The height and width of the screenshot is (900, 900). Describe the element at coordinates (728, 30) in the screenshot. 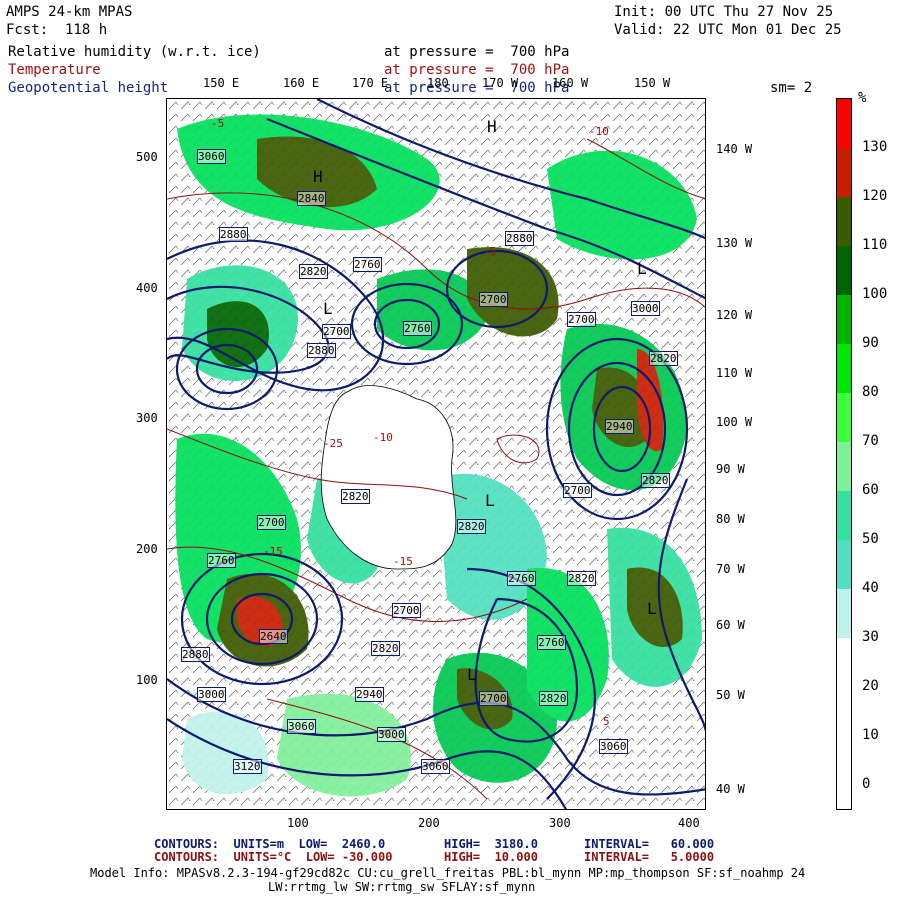

I see `valid-time: Valid: 22 UTC Mon 01 Dec 25` at that location.